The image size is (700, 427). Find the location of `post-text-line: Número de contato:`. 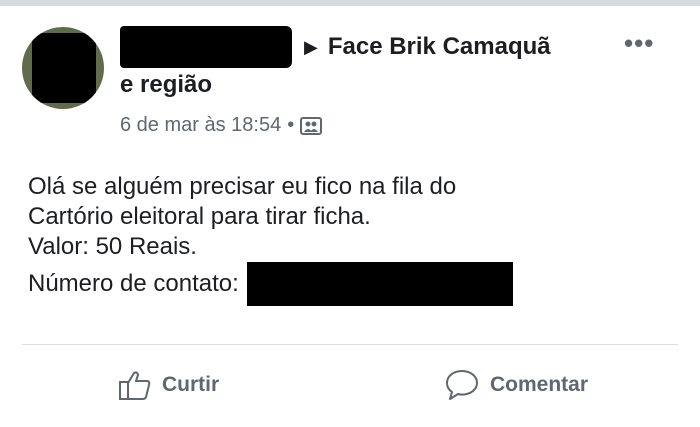

post-text-line: Número de contato: is located at coordinates (133, 283).